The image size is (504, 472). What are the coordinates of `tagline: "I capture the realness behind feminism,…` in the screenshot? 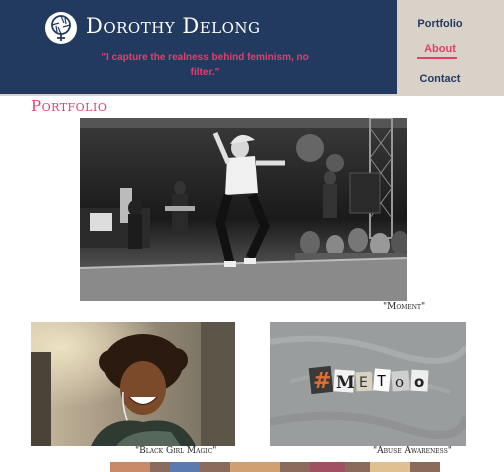 It's located at (205, 65).